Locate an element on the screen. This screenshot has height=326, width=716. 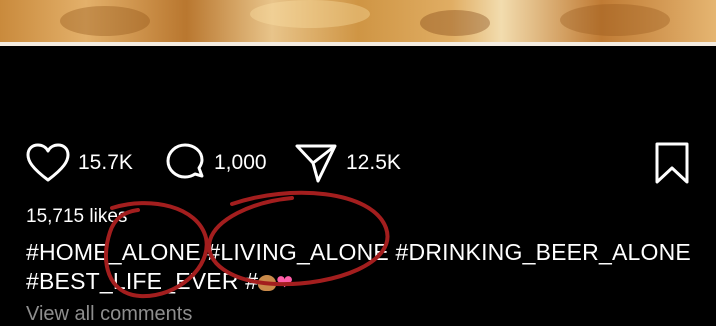
post-photo is located at coordinates (358, 23).